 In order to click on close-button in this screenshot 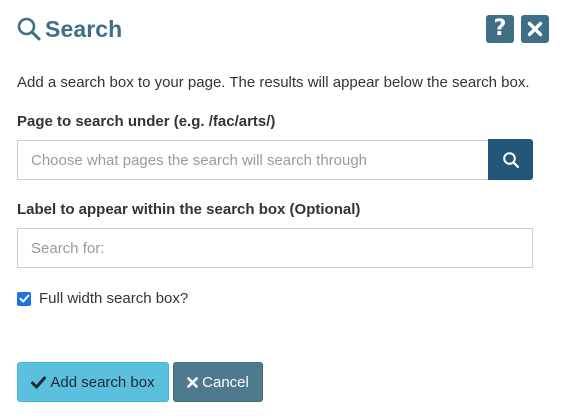, I will do `click(535, 29)`.